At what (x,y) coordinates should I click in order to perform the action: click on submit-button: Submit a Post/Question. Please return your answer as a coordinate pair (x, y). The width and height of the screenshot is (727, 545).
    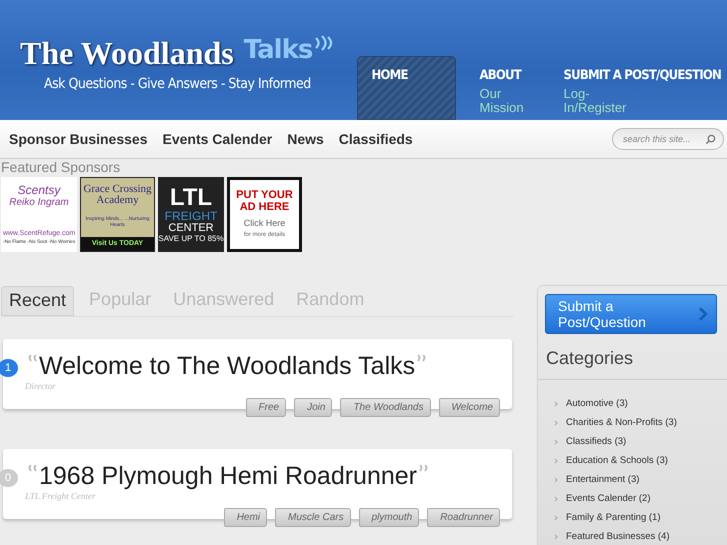
    Looking at the image, I should click on (631, 314).